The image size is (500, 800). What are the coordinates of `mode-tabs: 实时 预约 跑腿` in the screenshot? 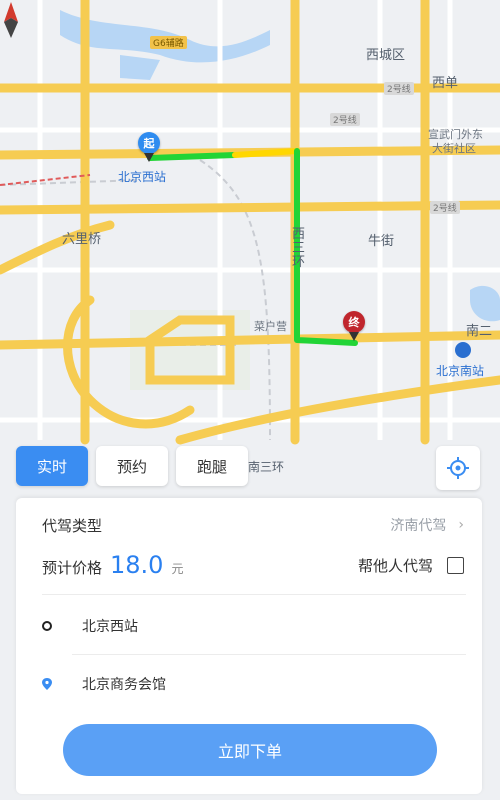 It's located at (132, 466).